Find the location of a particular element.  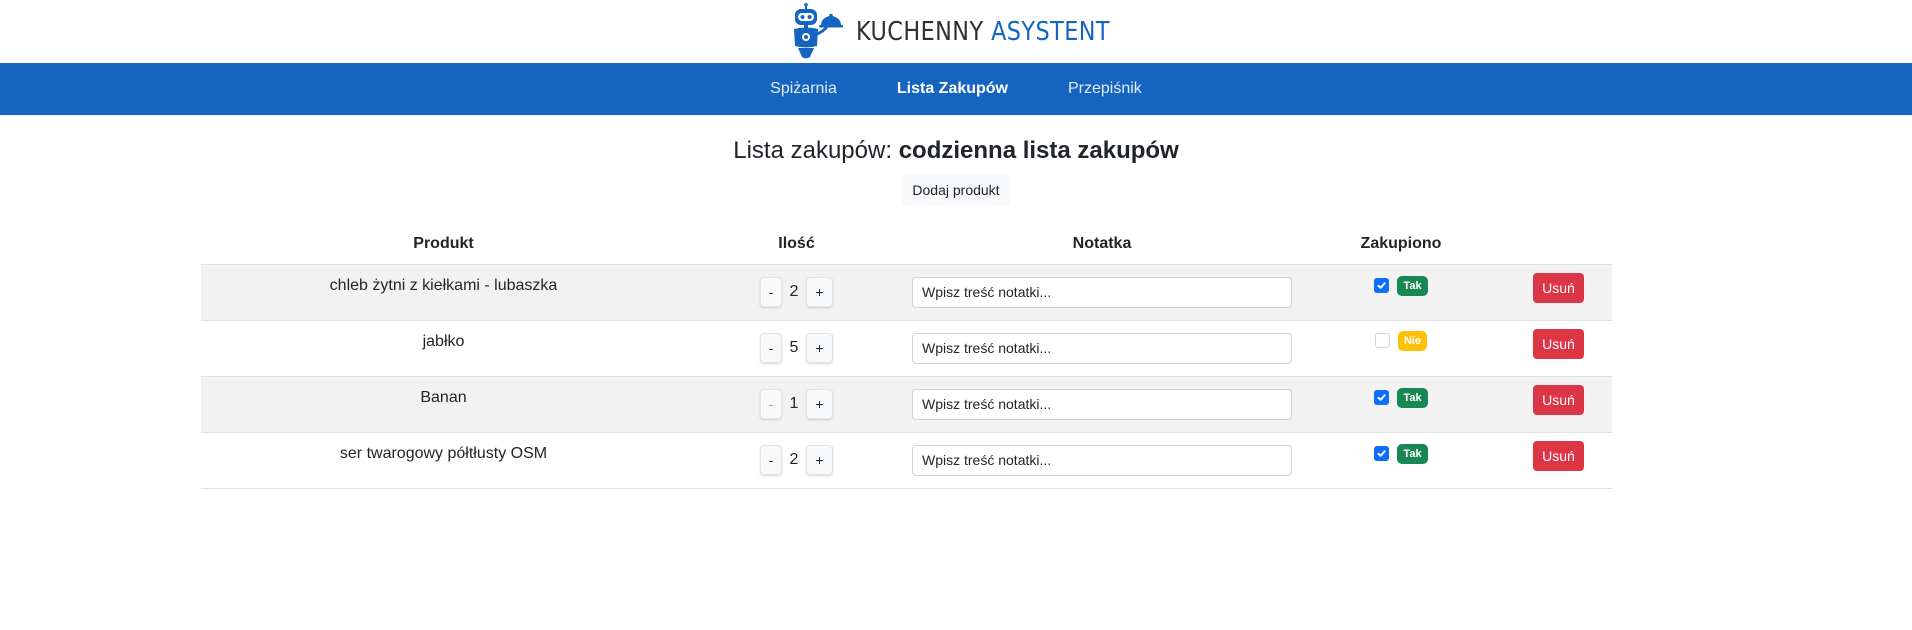

table-header-row: Produkt Ilość Notatka Zakupiono is located at coordinates (906, 244).